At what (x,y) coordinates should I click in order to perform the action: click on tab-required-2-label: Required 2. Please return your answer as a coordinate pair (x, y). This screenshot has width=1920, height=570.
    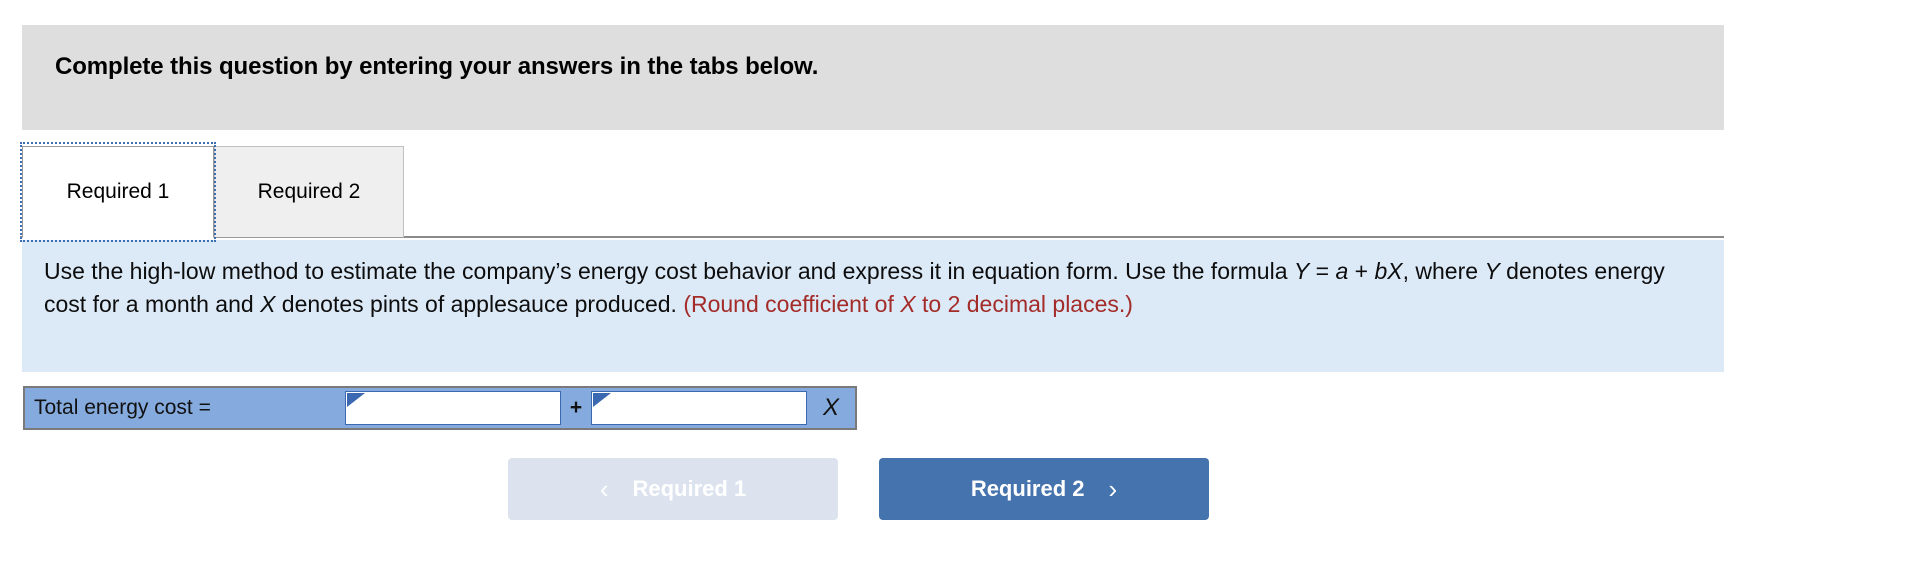
    Looking at the image, I should click on (309, 191).